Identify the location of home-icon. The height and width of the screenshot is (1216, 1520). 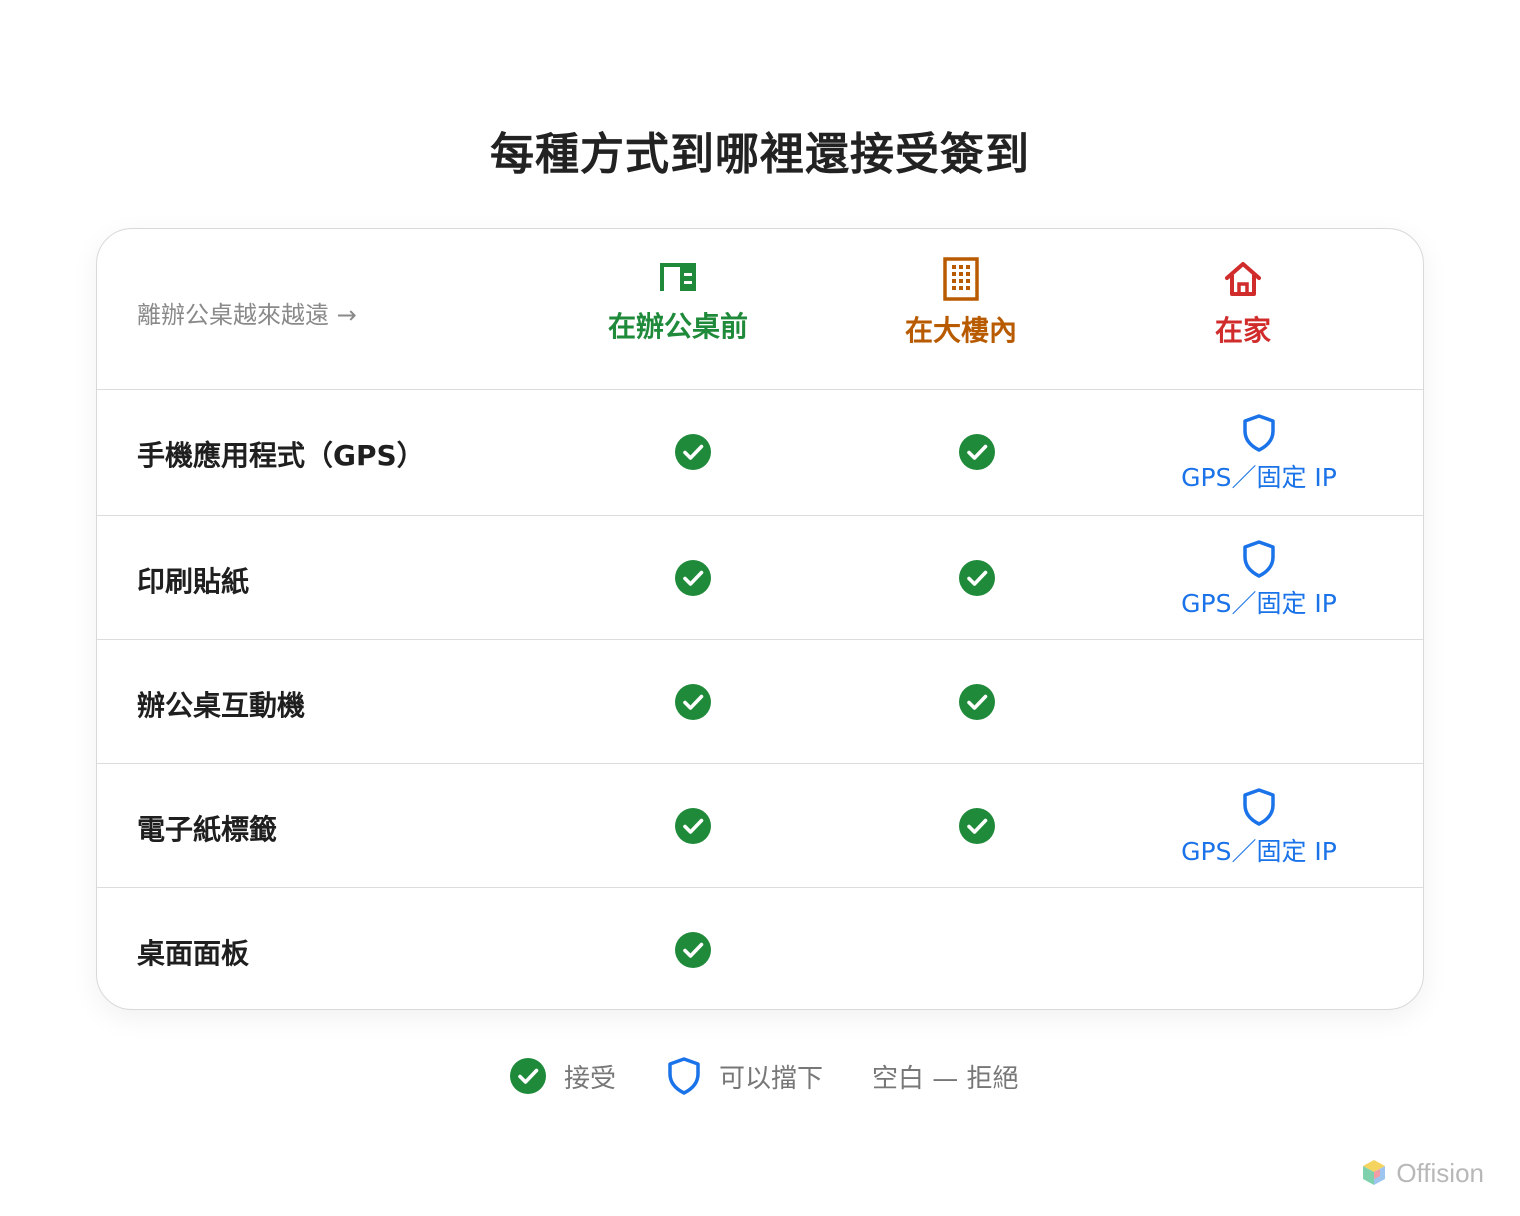
(1243, 279).